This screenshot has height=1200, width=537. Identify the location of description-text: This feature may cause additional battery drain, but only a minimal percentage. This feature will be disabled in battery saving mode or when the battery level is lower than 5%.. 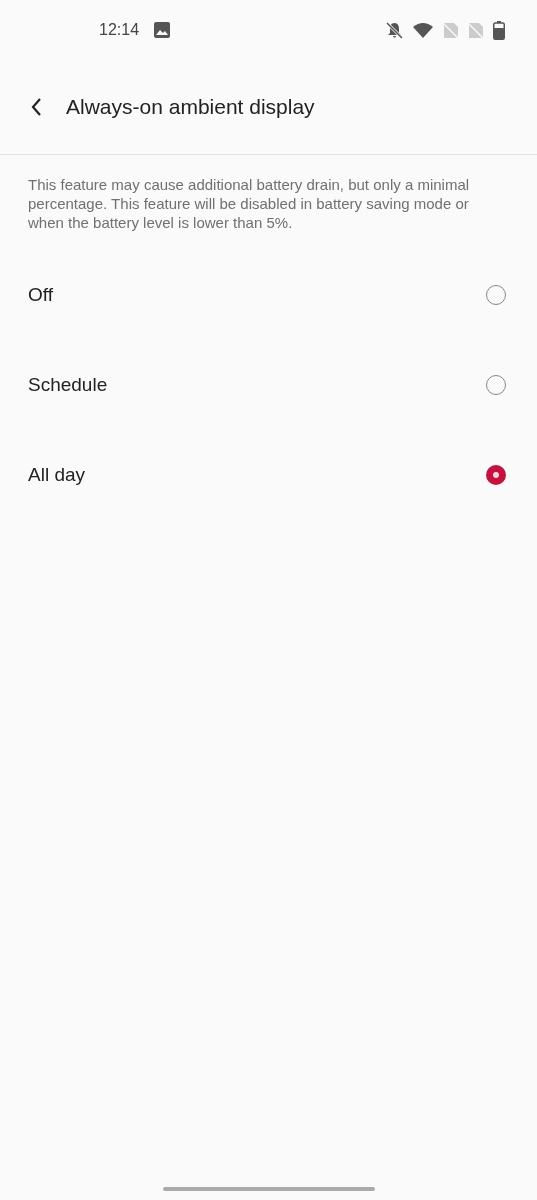
(249, 203).